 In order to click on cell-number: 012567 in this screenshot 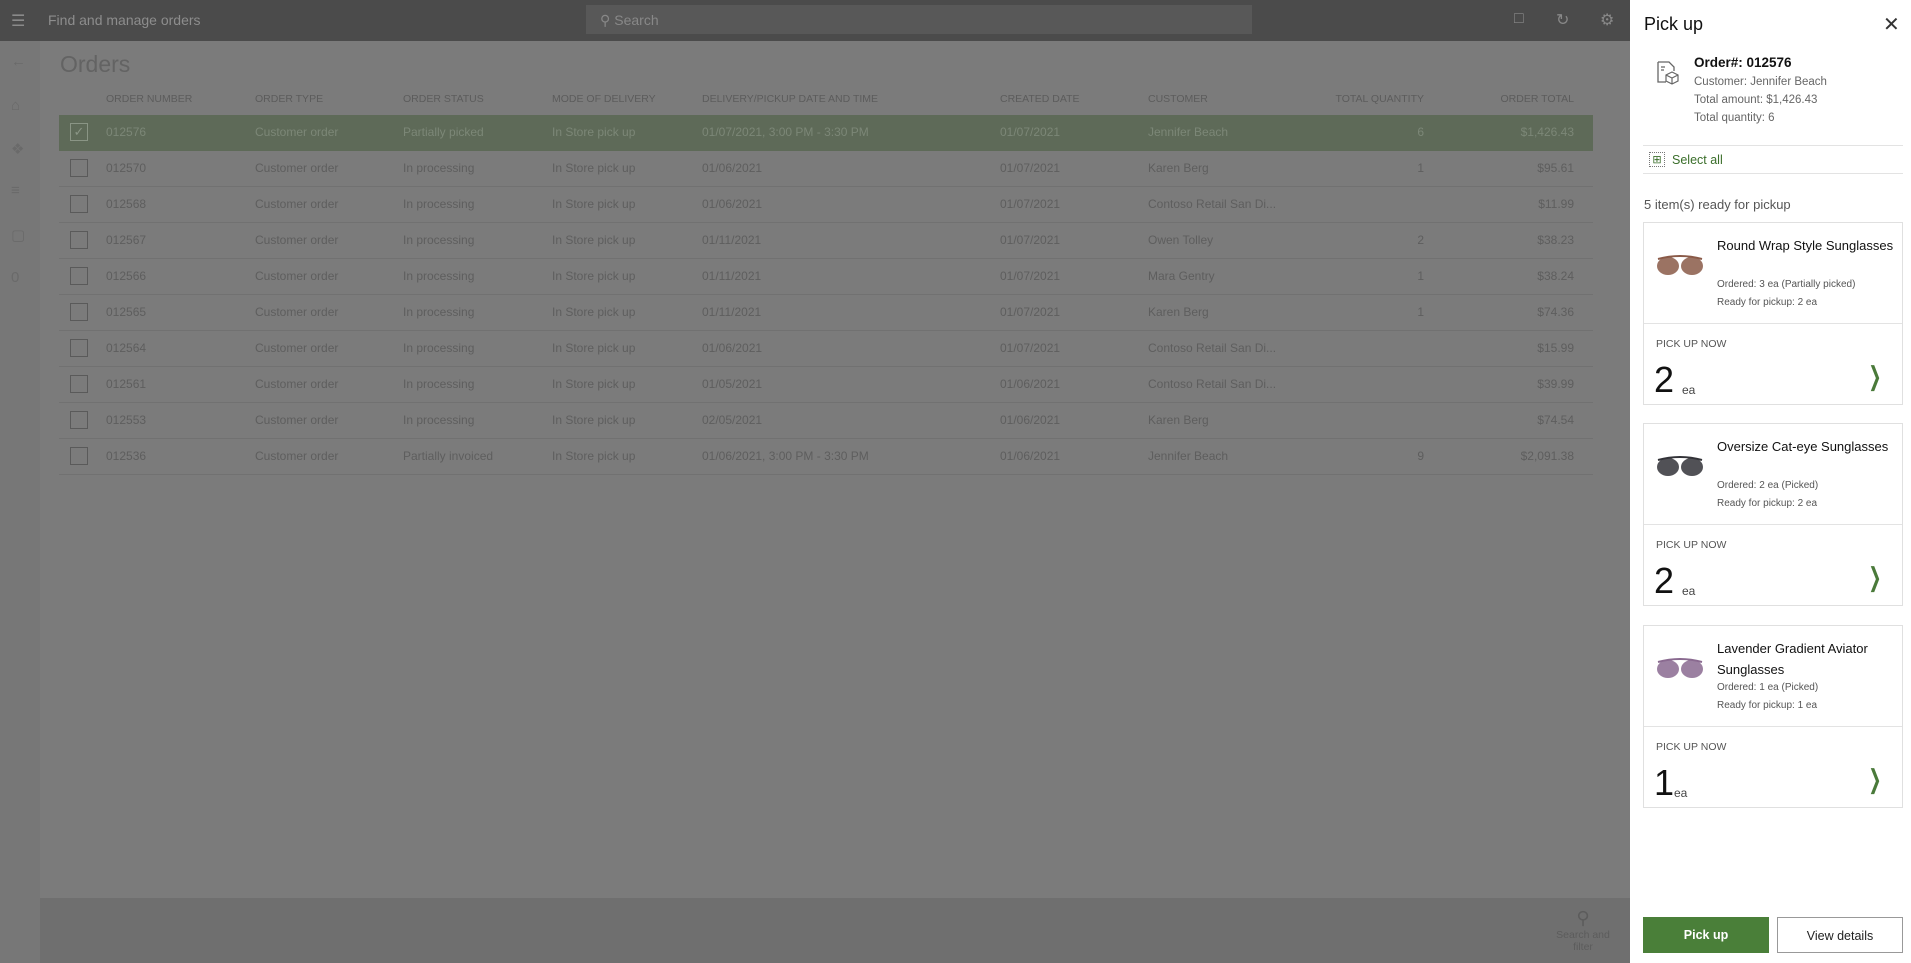, I will do `click(126, 240)`.